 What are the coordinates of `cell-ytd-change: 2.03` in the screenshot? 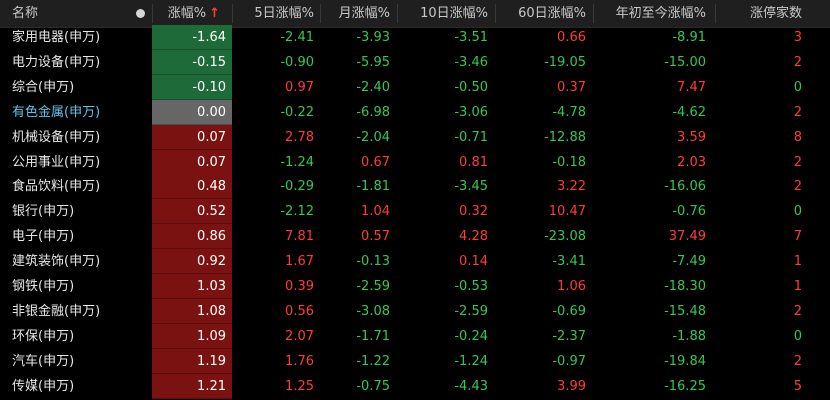 It's located at (691, 162).